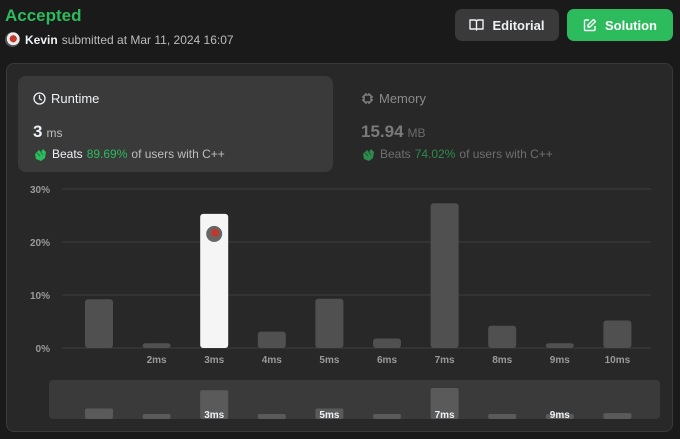 Image resolution: width=680 pixels, height=439 pixels. What do you see at coordinates (40, 190) in the screenshot?
I see `y-tick-label: 30%` at bounding box center [40, 190].